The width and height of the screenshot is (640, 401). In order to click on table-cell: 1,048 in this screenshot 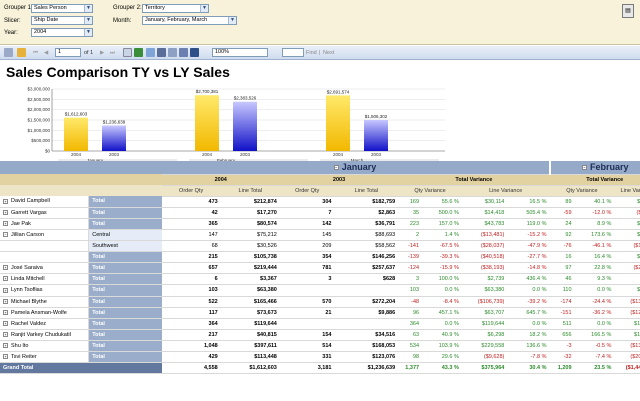, I will do `click(191, 346)`.